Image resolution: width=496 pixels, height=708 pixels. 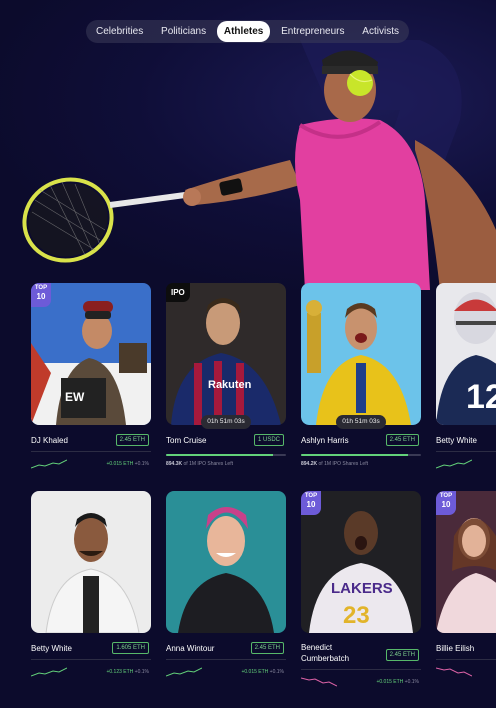 What do you see at coordinates (183, 31) in the screenshot?
I see `tab-politicians: Politicians` at bounding box center [183, 31].